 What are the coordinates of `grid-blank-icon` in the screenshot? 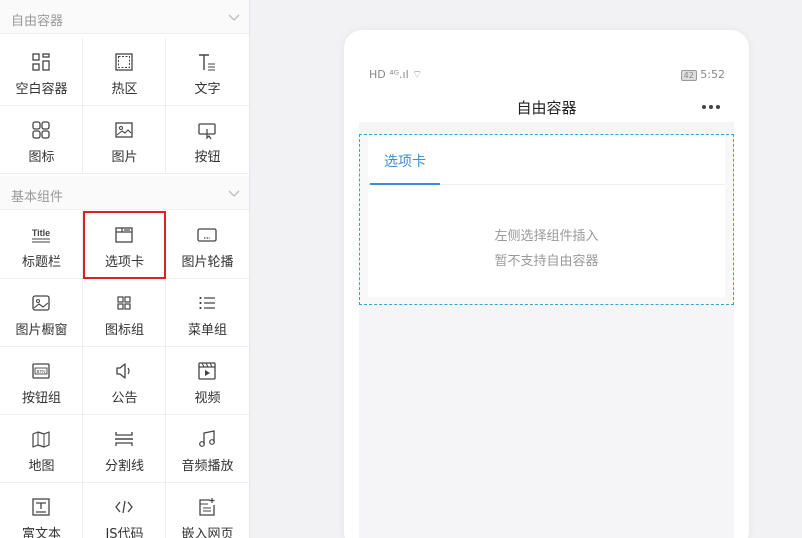 It's located at (41, 62).